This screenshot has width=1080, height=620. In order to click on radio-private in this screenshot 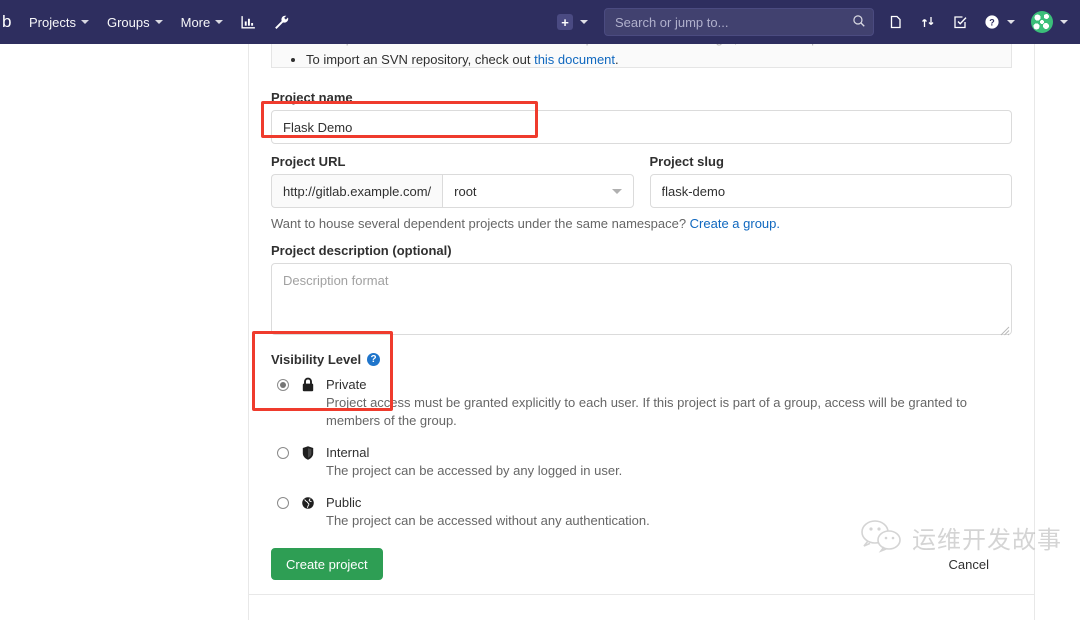, I will do `click(283, 385)`.